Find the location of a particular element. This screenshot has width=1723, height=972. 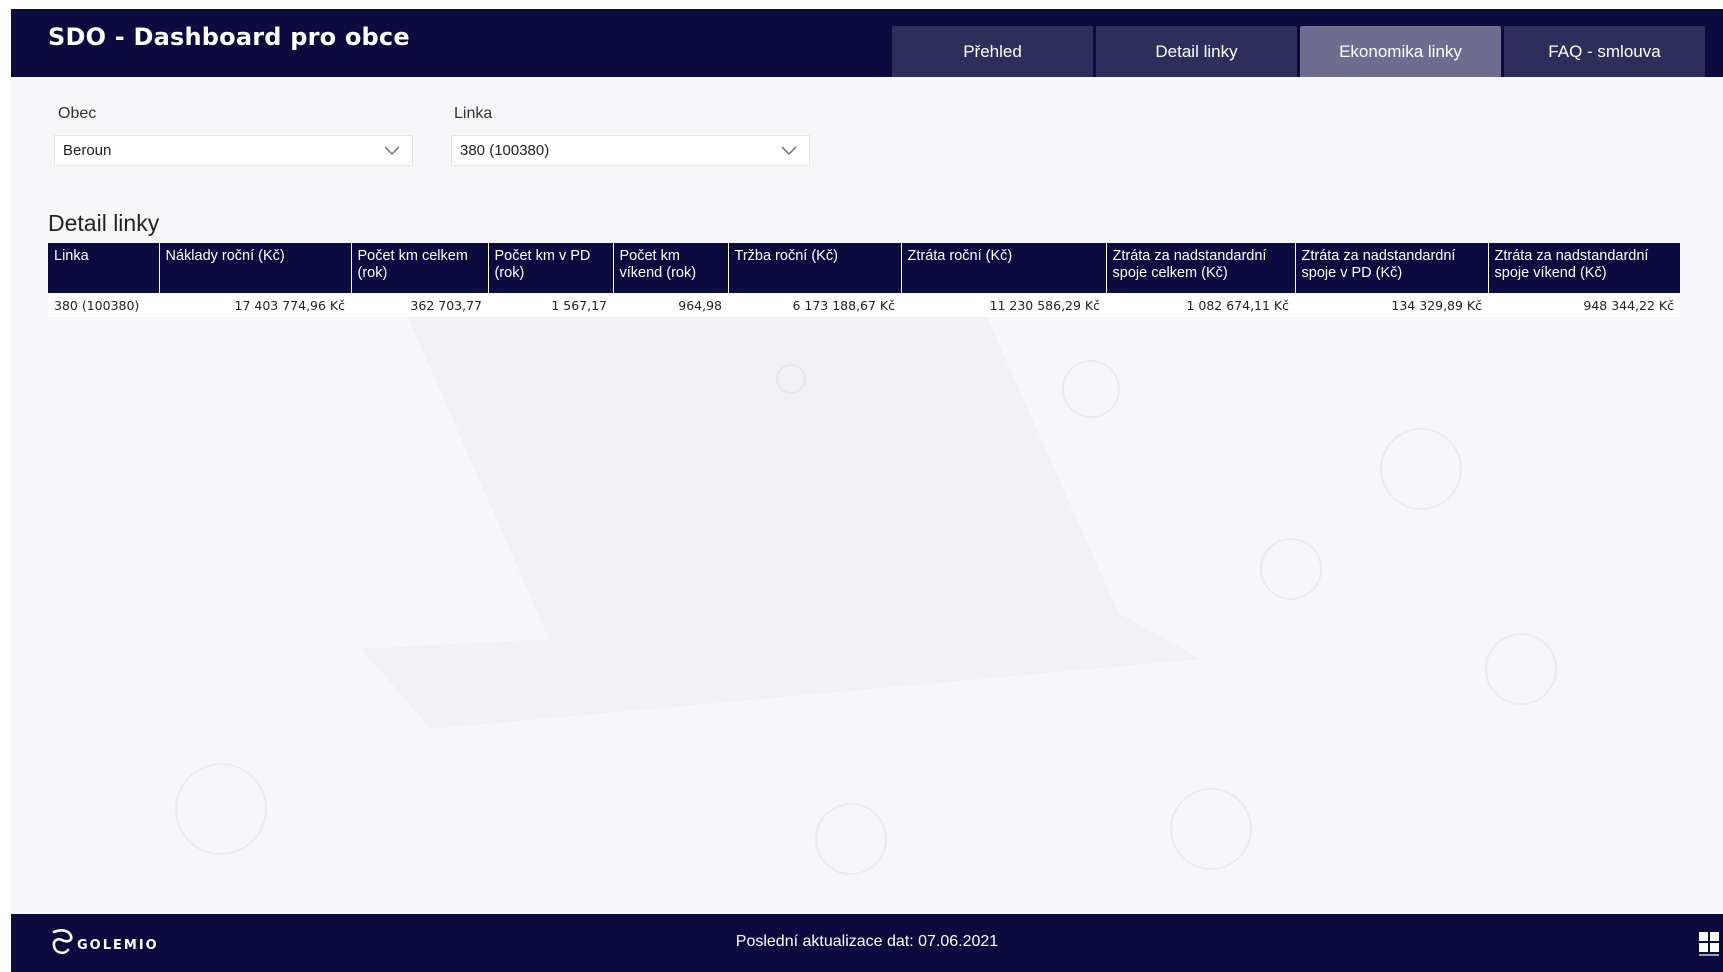

column-header-km-celkem: Počet km celkem (rok) is located at coordinates (420, 268).